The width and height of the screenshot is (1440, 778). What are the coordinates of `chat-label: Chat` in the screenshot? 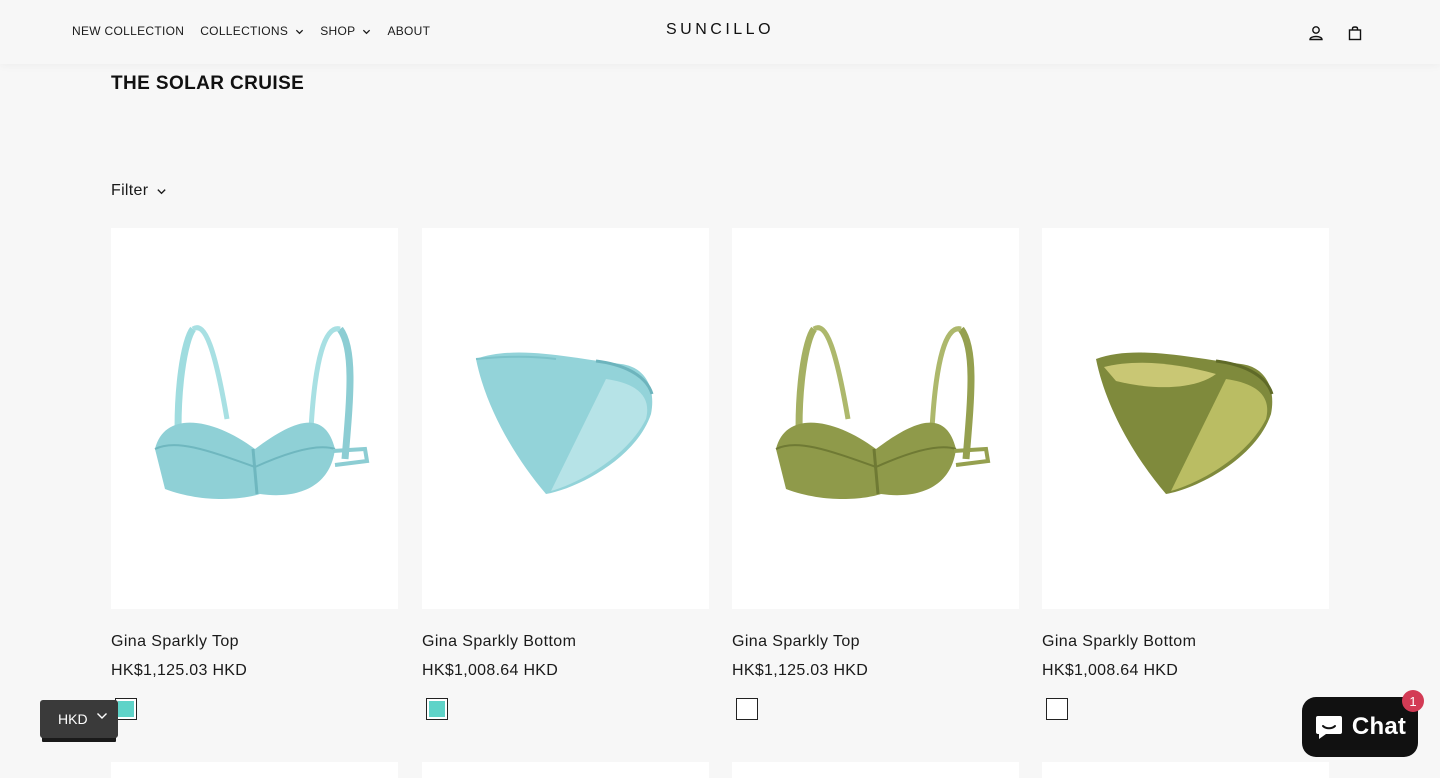 It's located at (1379, 726).